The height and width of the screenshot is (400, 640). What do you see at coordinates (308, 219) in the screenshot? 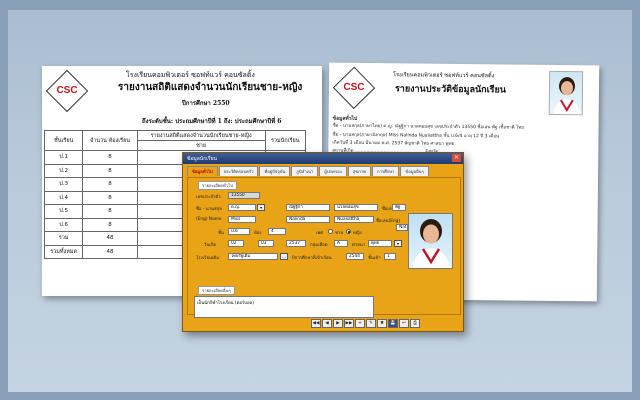
I see `first-name-en-field: Nalinda` at bounding box center [308, 219].